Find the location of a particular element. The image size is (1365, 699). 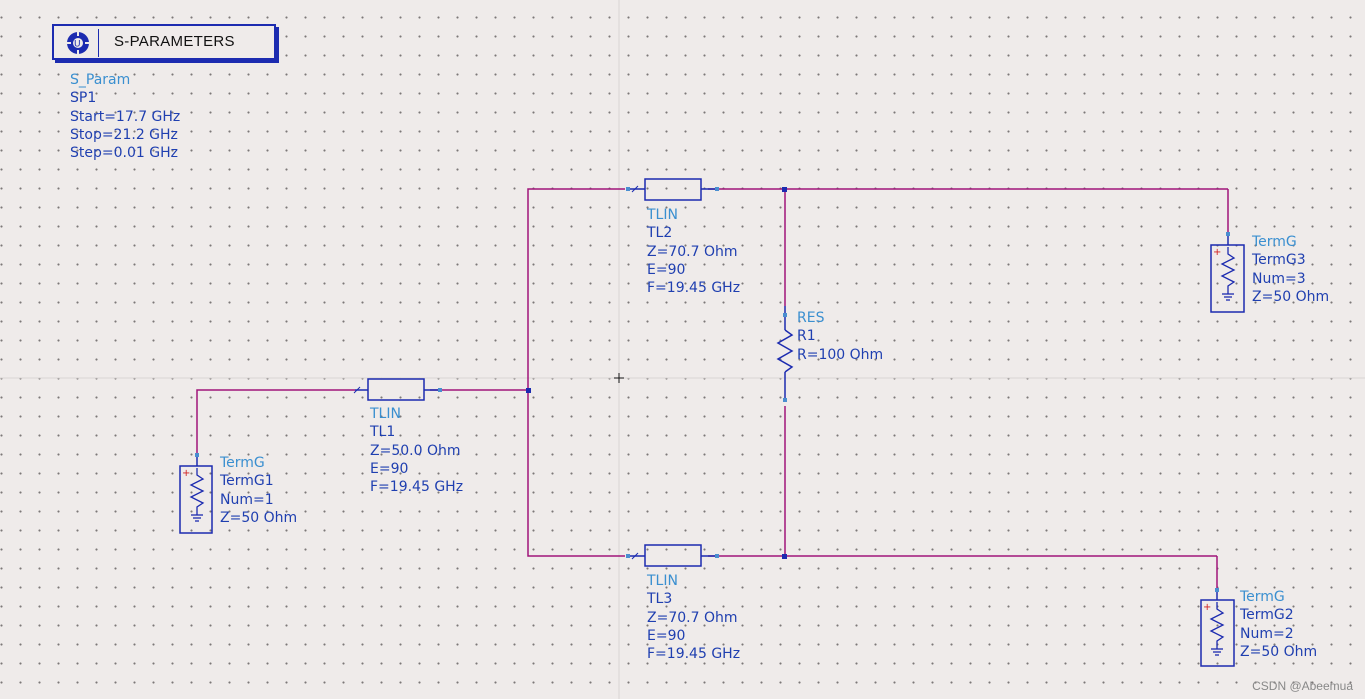

tl1-f-label: F=19.45 GHz is located at coordinates (417, 487).